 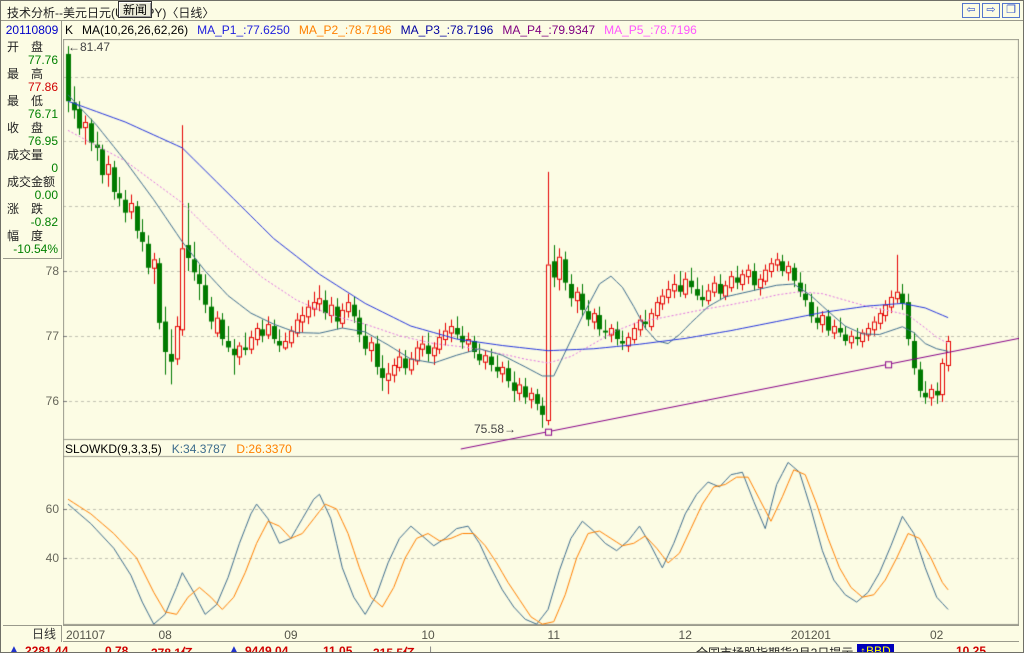 What do you see at coordinates (428, 635) in the screenshot?
I see `x-axis-label: 10` at bounding box center [428, 635].